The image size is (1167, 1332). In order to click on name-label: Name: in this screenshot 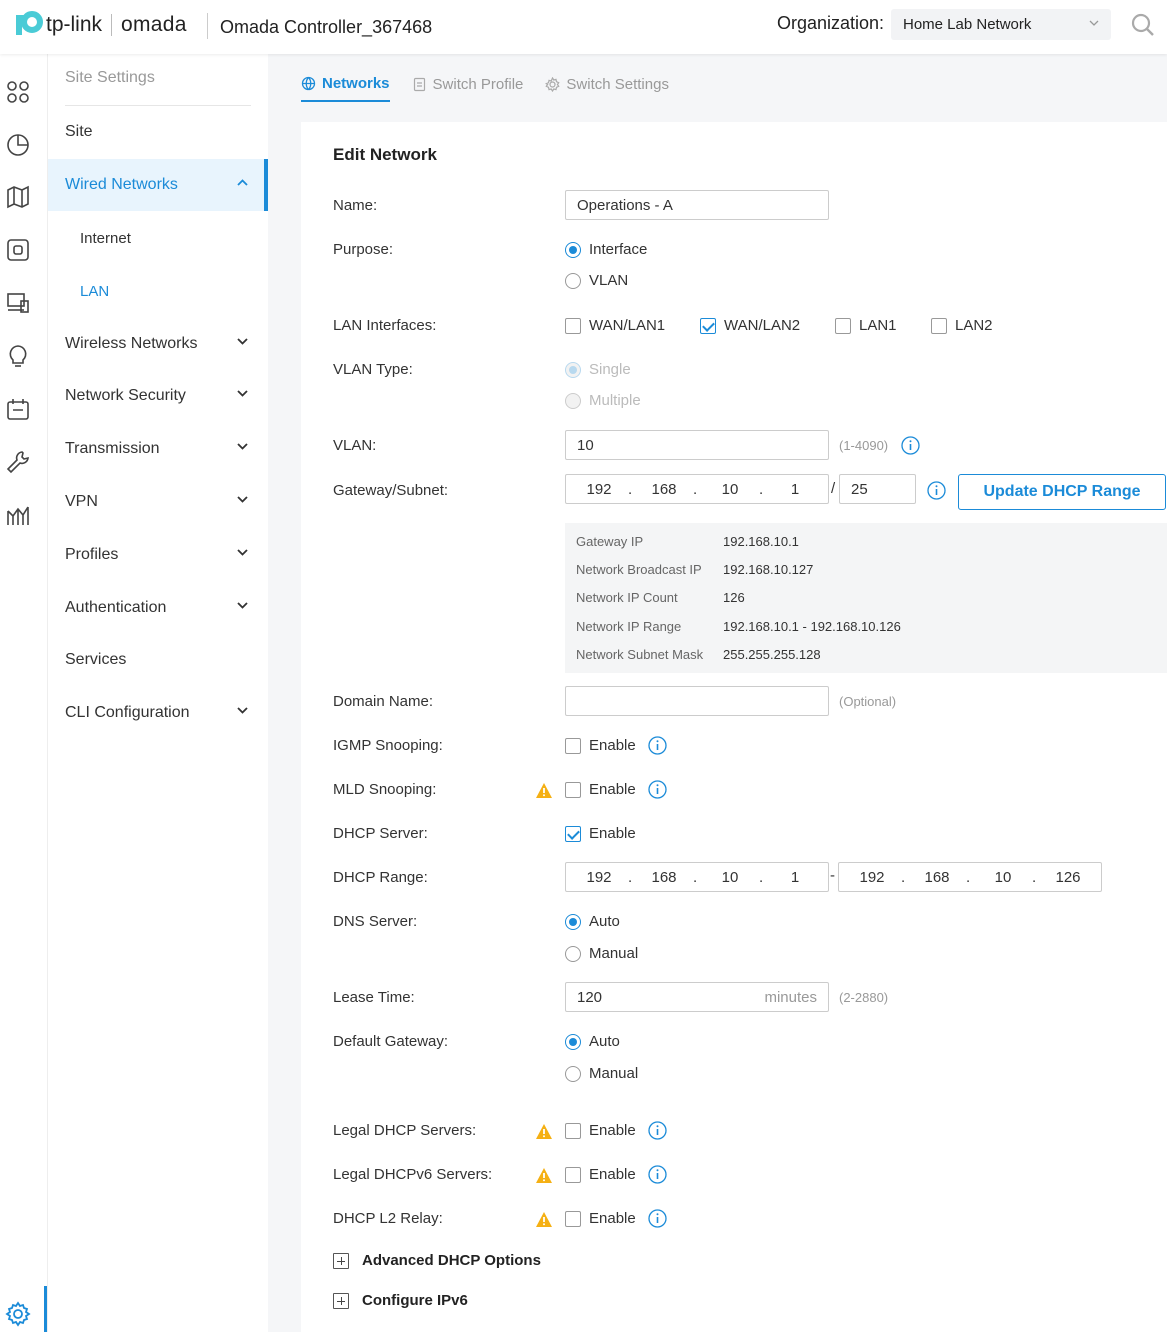, I will do `click(355, 205)`.